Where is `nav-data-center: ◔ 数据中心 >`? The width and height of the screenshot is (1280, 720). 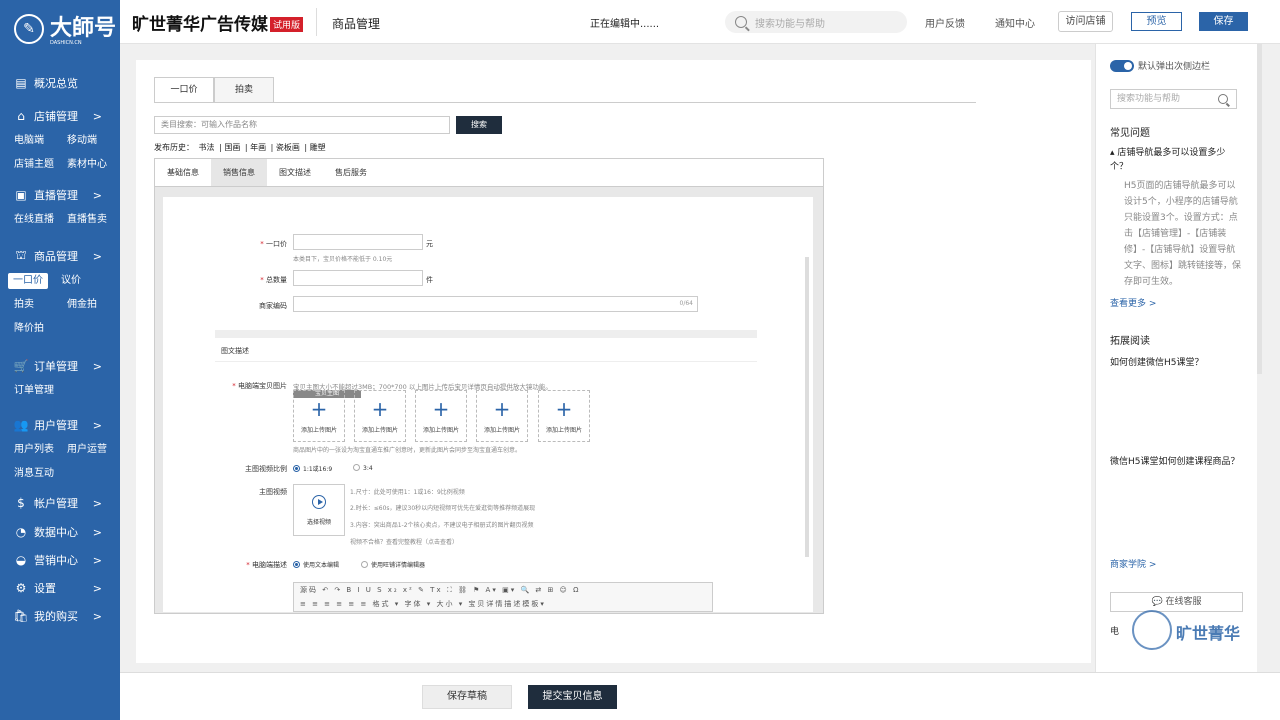
nav-data-center: ◔ 数据中心 > is located at coordinates (60, 532).